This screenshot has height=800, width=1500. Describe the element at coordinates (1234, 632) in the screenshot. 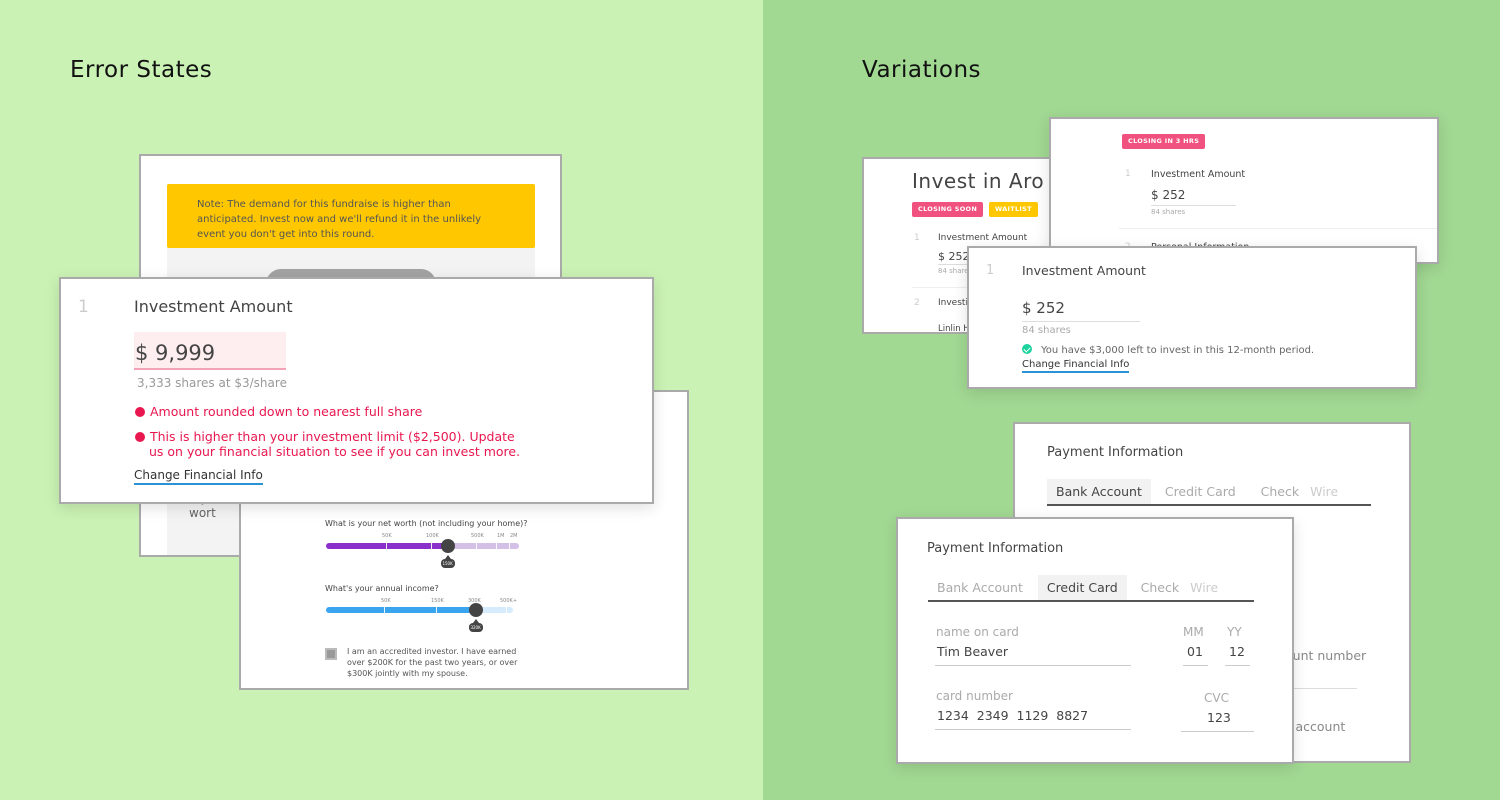

I see `expiry-year-label: YY` at that location.